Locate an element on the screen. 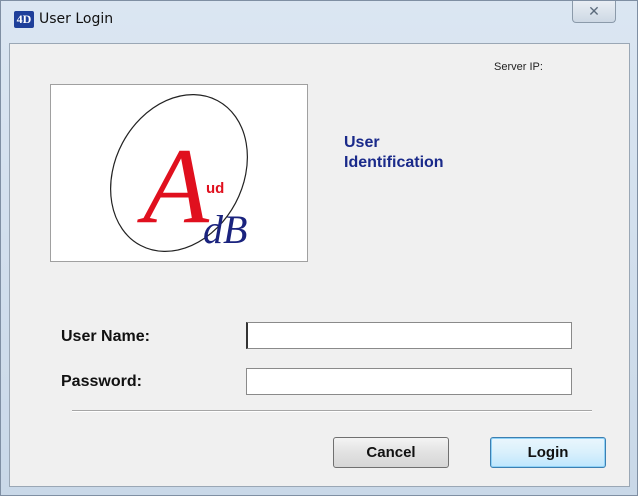 The image size is (638, 496). heading-line-2: Identification is located at coordinates (394, 162).